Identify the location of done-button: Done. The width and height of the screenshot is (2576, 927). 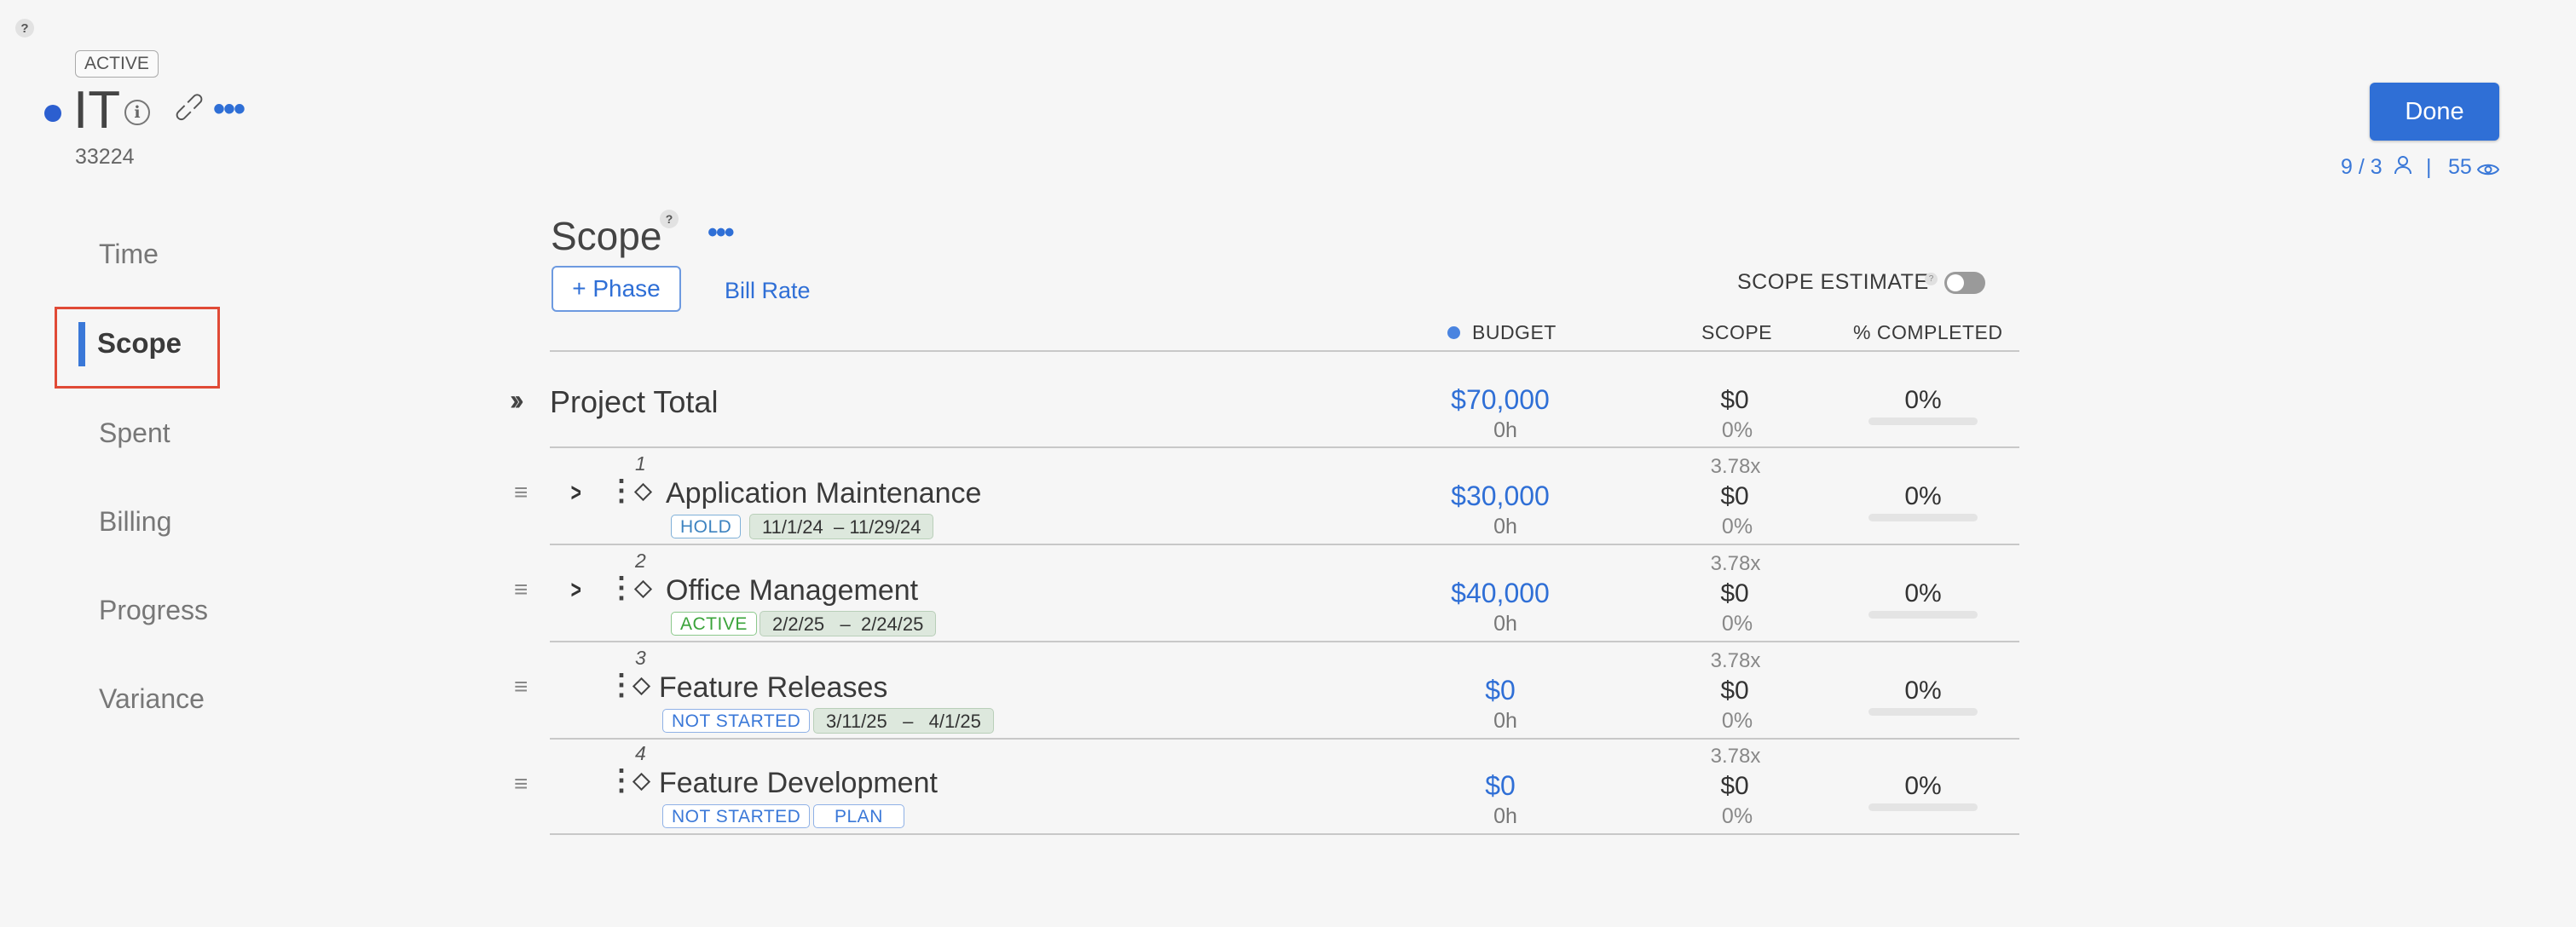
(2434, 112).